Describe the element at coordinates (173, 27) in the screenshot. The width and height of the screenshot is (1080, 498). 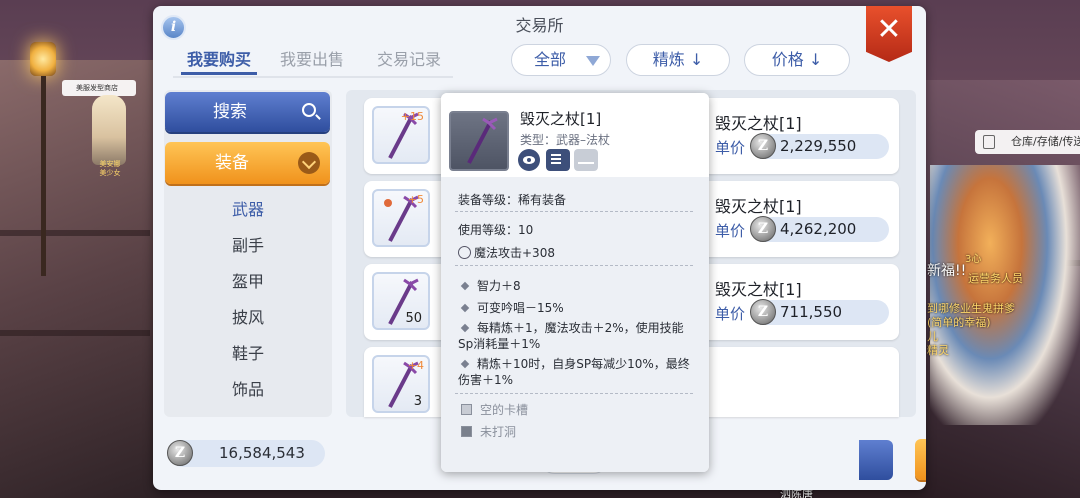
I see `info-icon: i` at that location.